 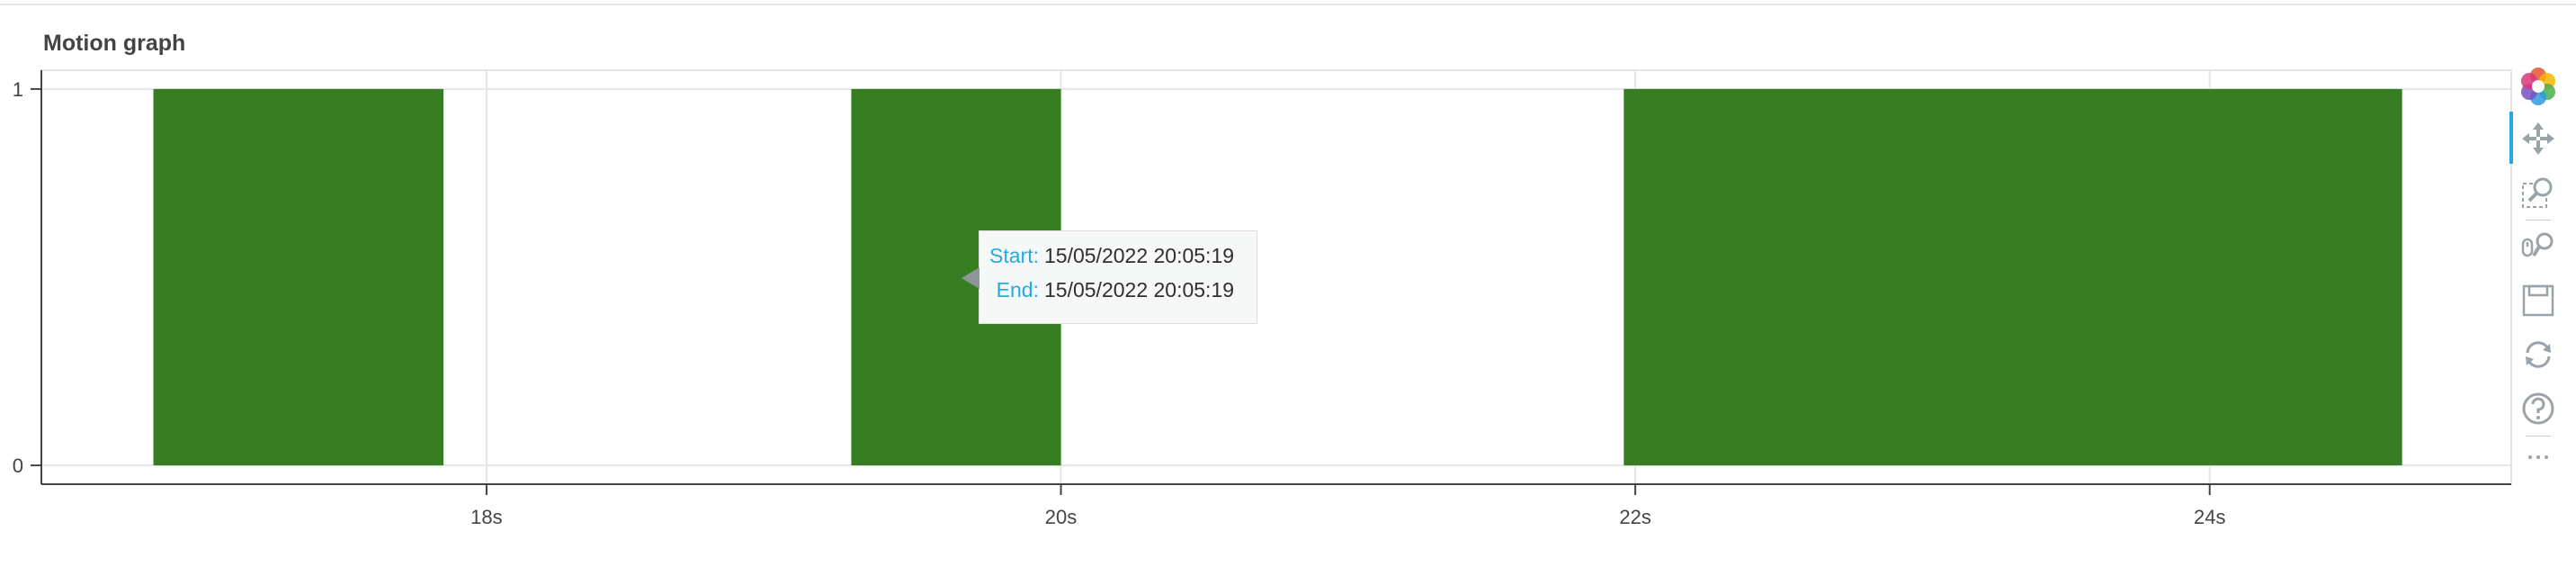 I want to click on help-icon, so click(x=2538, y=409).